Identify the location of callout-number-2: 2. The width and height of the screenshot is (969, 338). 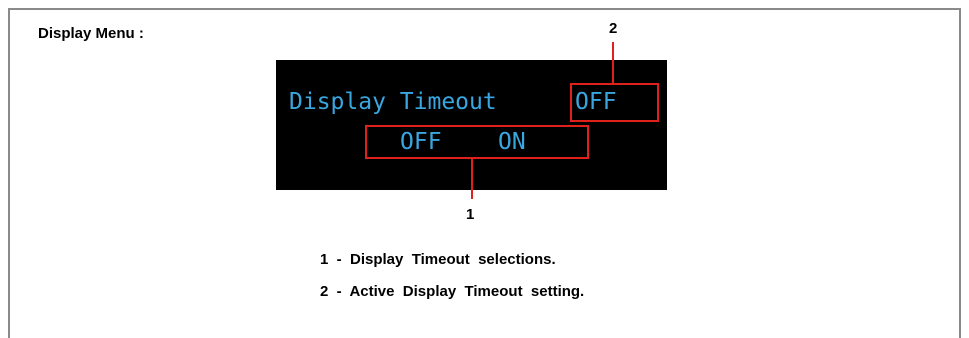
(613, 28).